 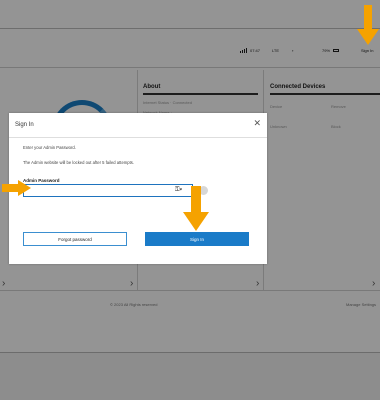 I want to click on dialog-title: Sign In, so click(x=24, y=125).